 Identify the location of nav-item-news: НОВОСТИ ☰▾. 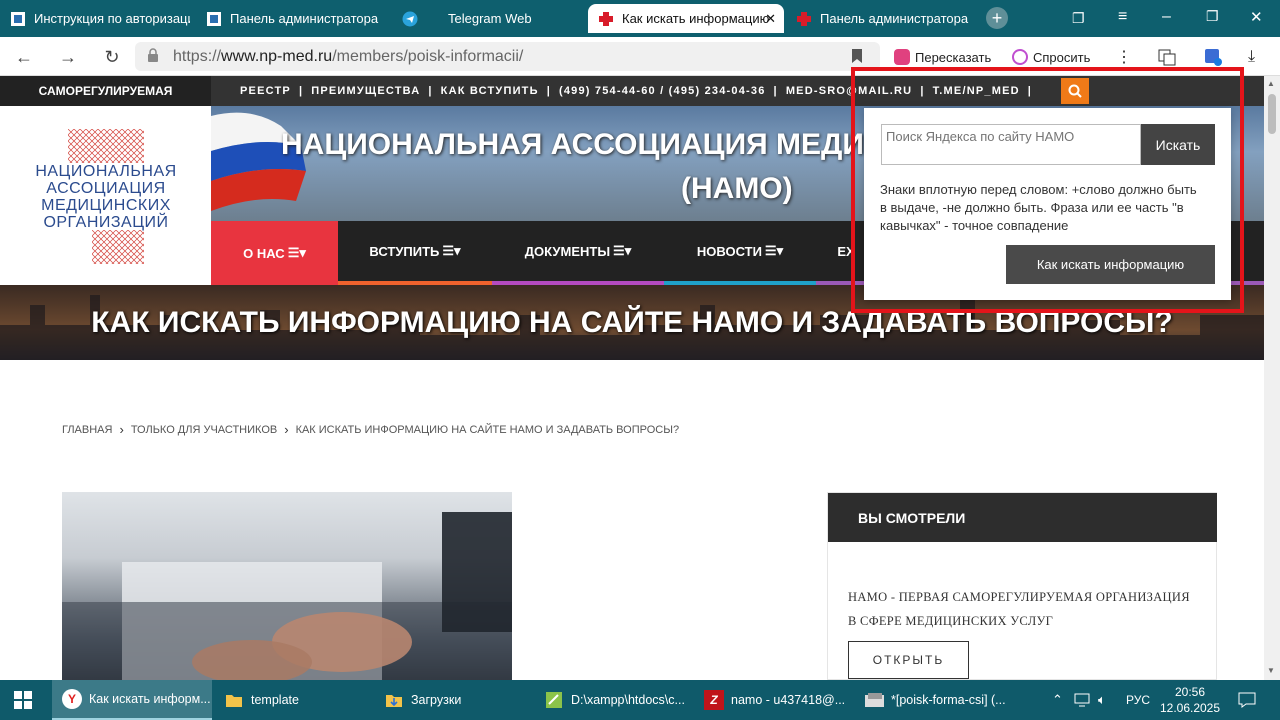
(740, 251).